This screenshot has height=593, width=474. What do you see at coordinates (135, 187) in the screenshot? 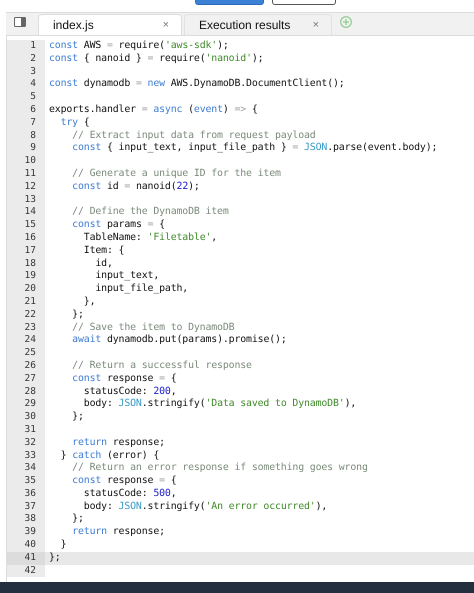
I see `code-line: const id = nanoid(22);` at bounding box center [135, 187].